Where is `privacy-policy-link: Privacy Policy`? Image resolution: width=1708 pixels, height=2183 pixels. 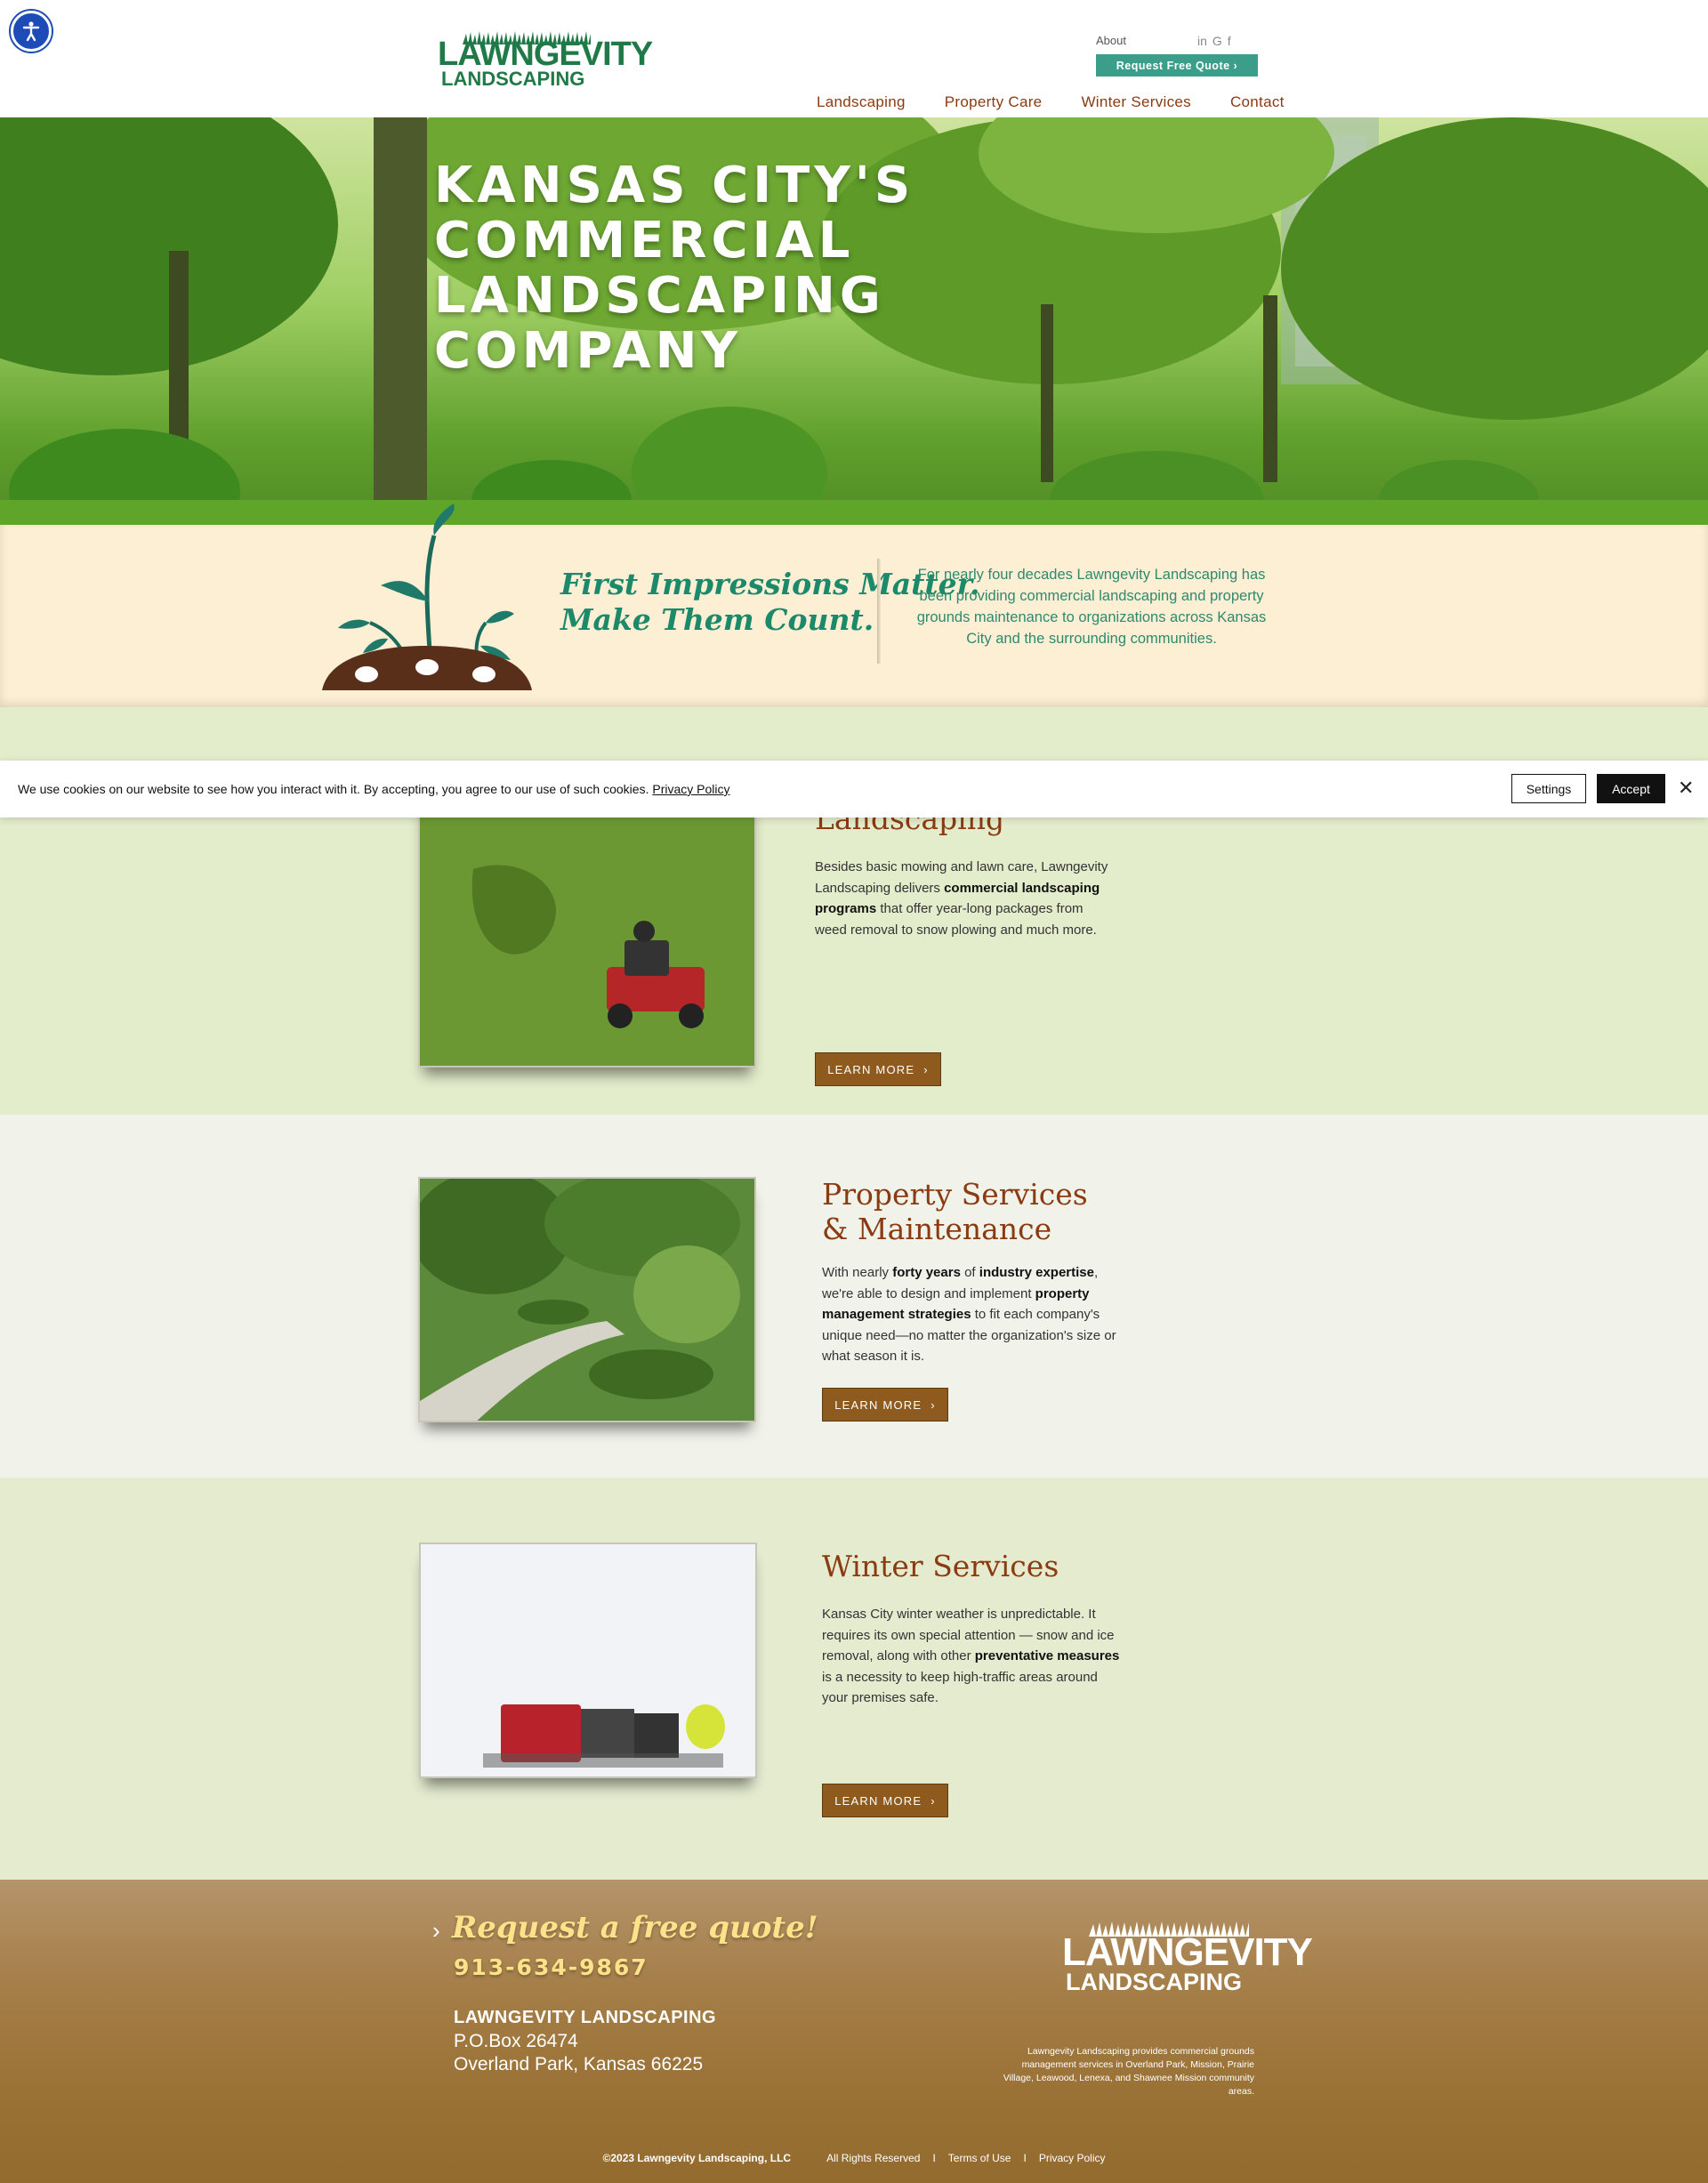 privacy-policy-link: Privacy Policy is located at coordinates (690, 789).